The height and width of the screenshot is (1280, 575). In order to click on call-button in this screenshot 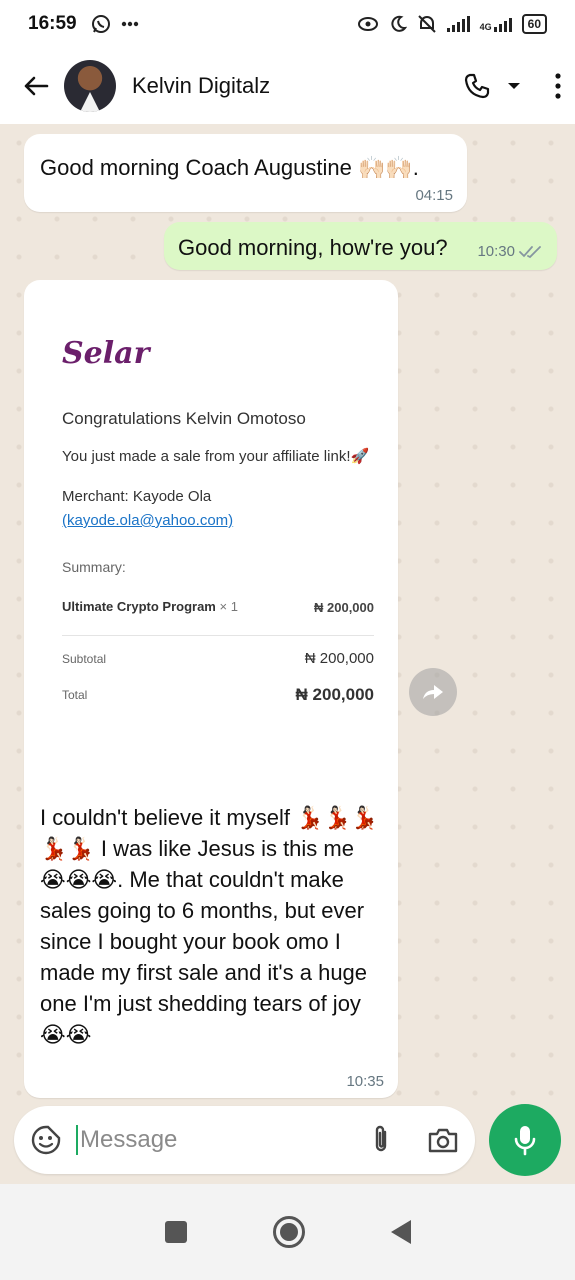, I will do `click(477, 86)`.